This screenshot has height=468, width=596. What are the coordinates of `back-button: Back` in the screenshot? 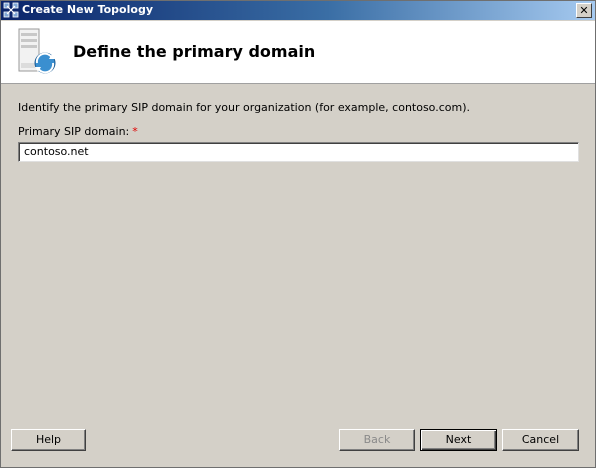 It's located at (377, 440).